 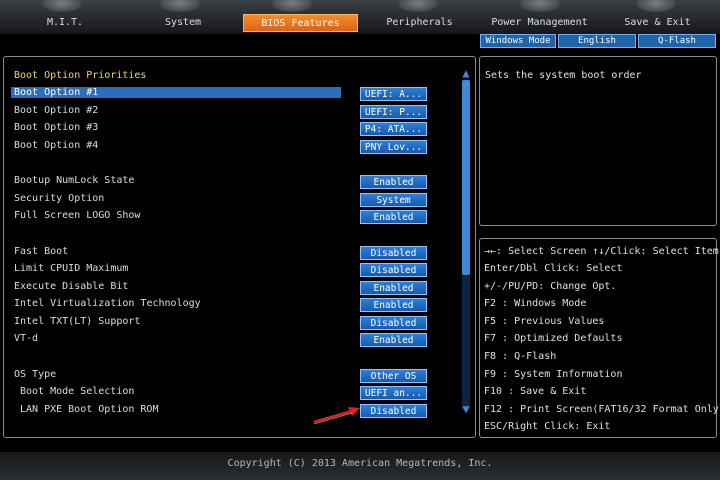 I want to click on scroll-down-arrow-icon: ▼, so click(x=466, y=409).